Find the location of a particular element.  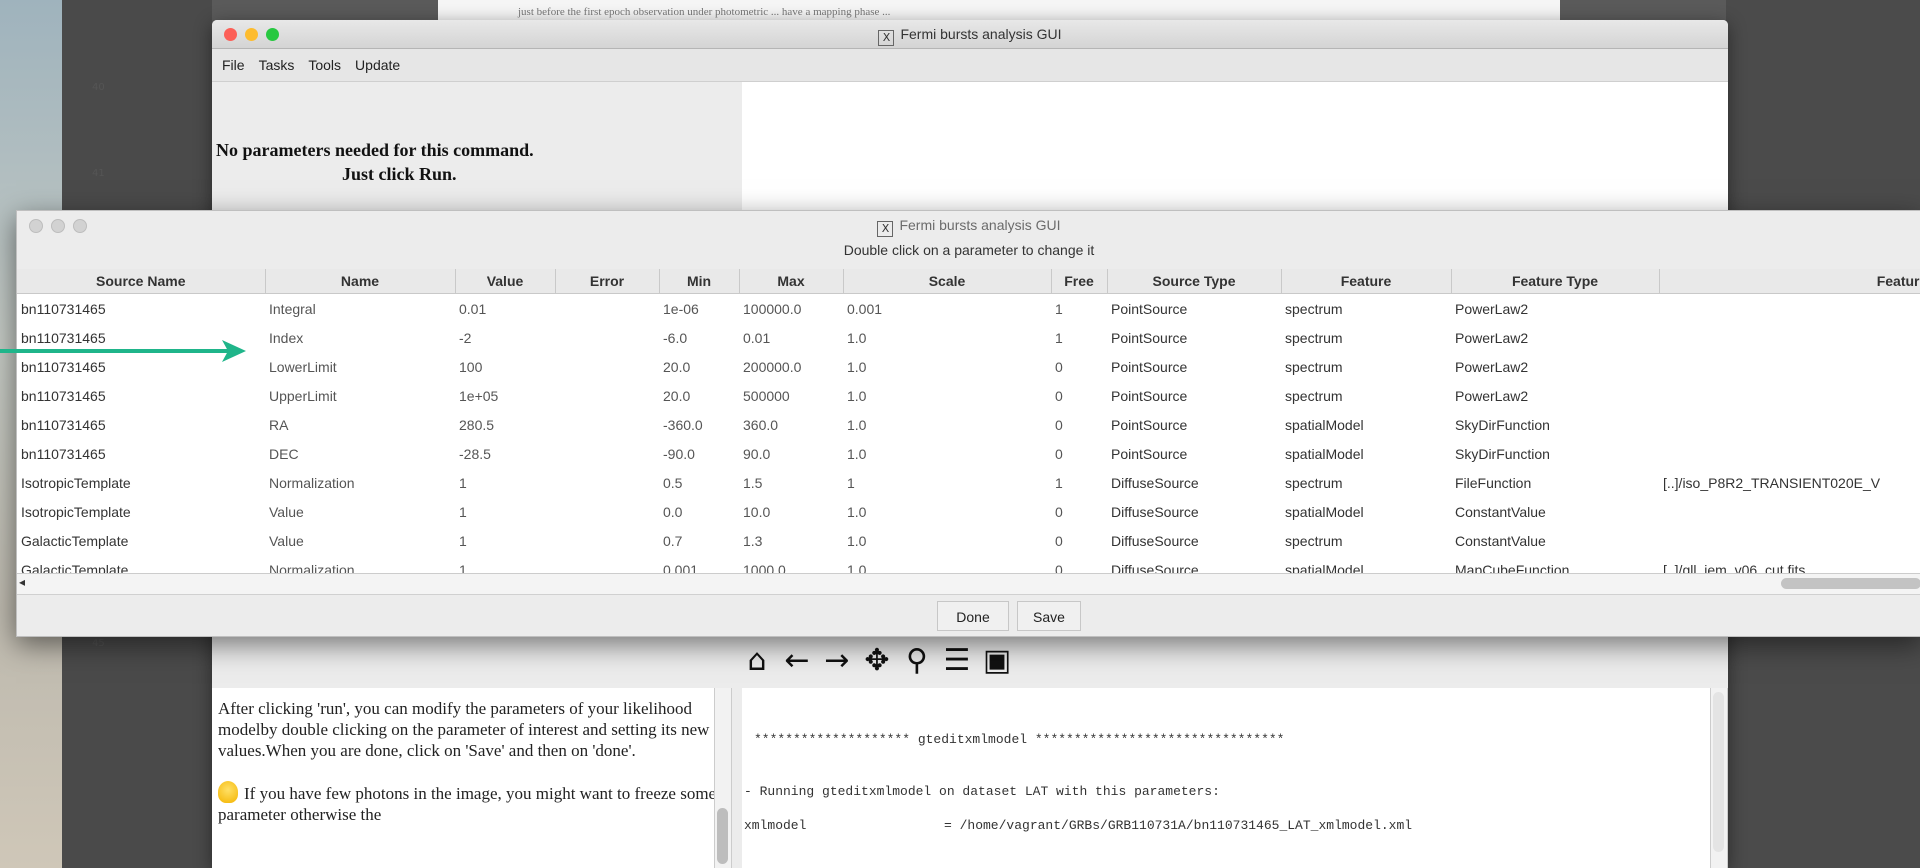

scrollbar-thumb is located at coordinates (1850, 583).